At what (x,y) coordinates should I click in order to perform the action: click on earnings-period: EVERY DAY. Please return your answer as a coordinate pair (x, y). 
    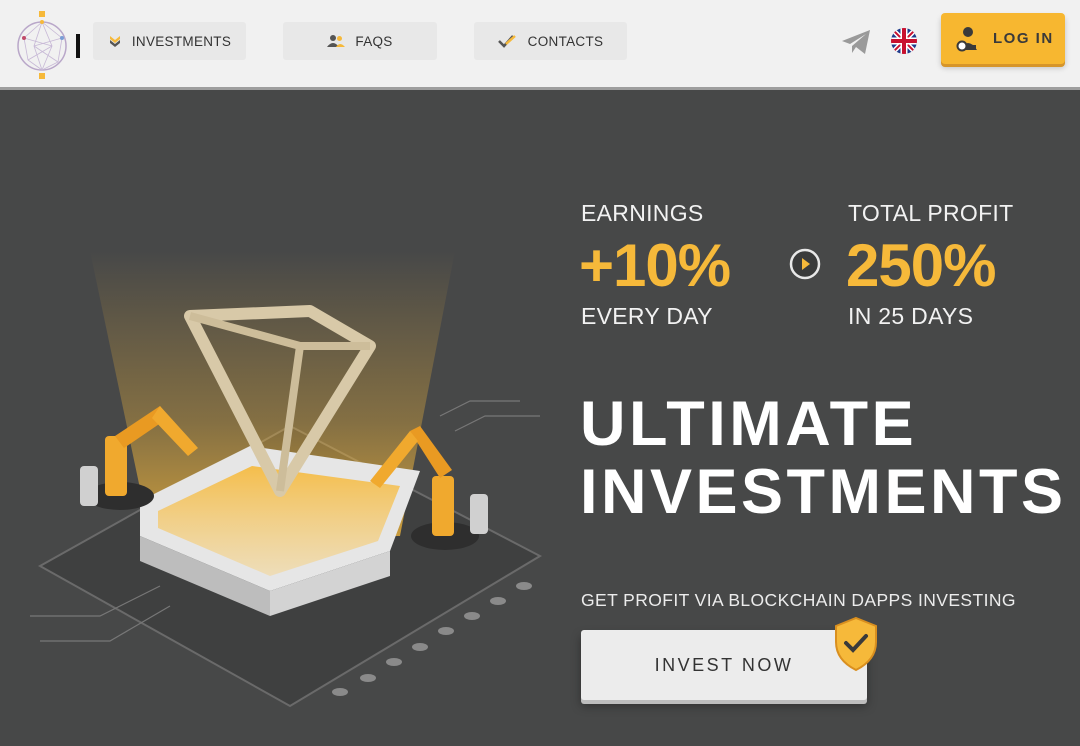
    Looking at the image, I should click on (647, 316).